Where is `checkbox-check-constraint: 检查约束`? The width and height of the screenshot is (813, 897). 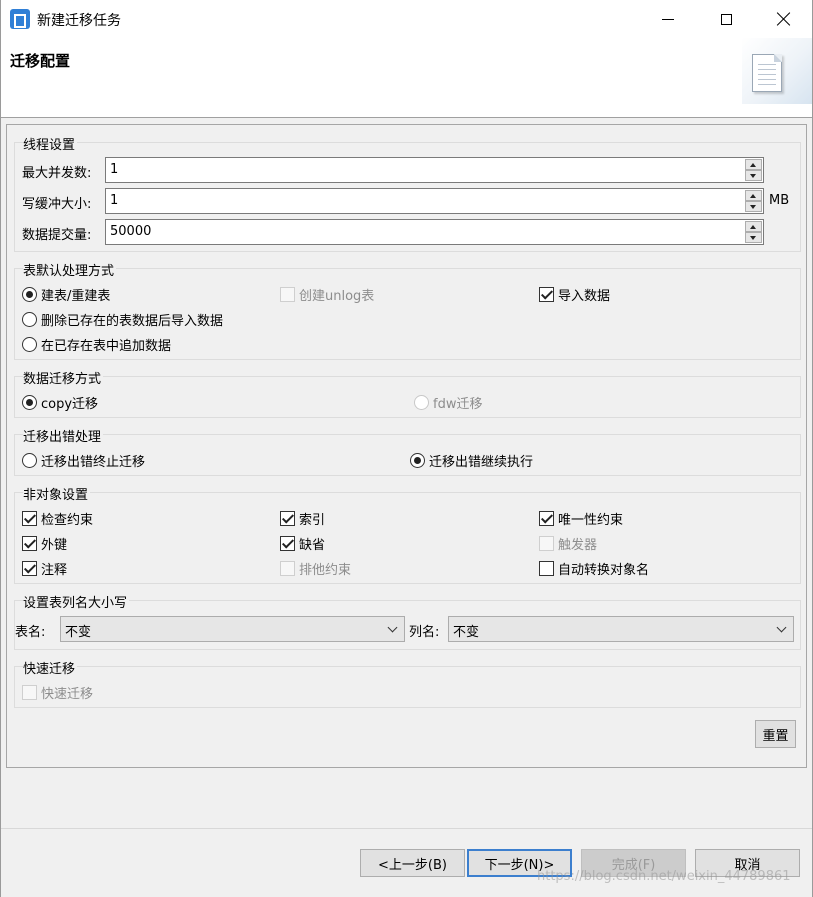 checkbox-check-constraint: 检查约束 is located at coordinates (57, 518).